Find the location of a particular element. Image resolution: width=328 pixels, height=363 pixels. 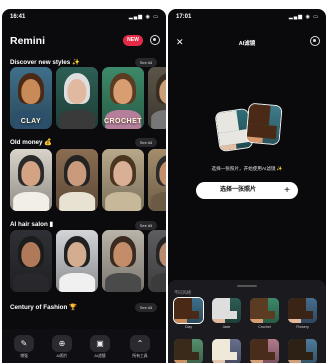

screen-title: AI滤镜 is located at coordinates (247, 44).